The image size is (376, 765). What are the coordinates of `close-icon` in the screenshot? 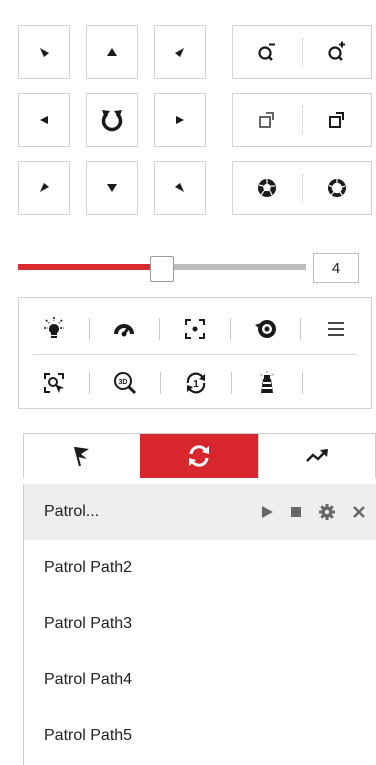 It's located at (359, 512).